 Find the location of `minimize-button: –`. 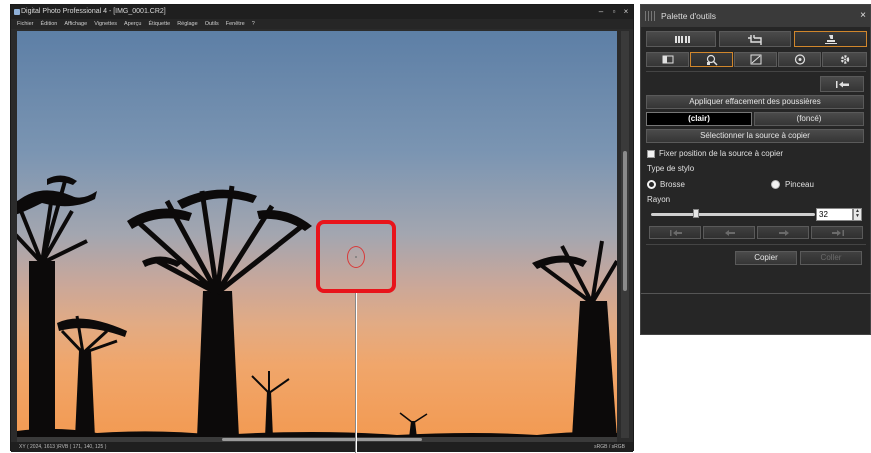

minimize-button: – is located at coordinates (601, 12).